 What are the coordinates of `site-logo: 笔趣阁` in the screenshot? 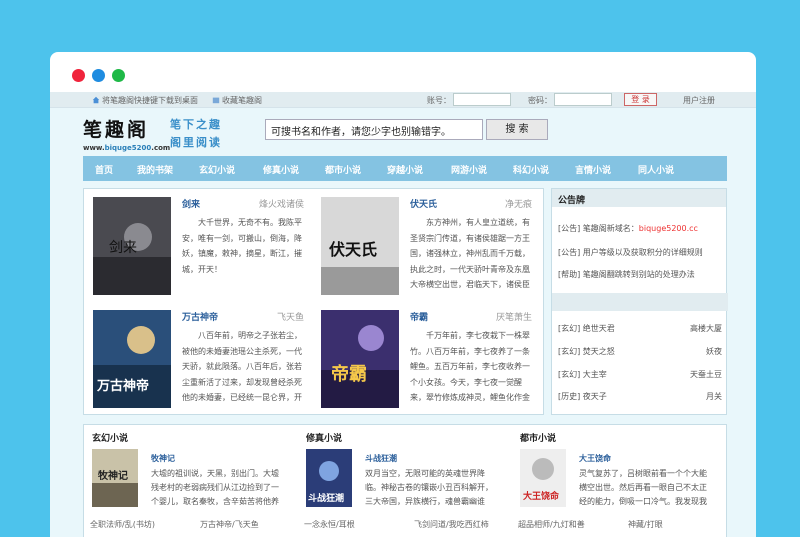 It's located at (116, 128).